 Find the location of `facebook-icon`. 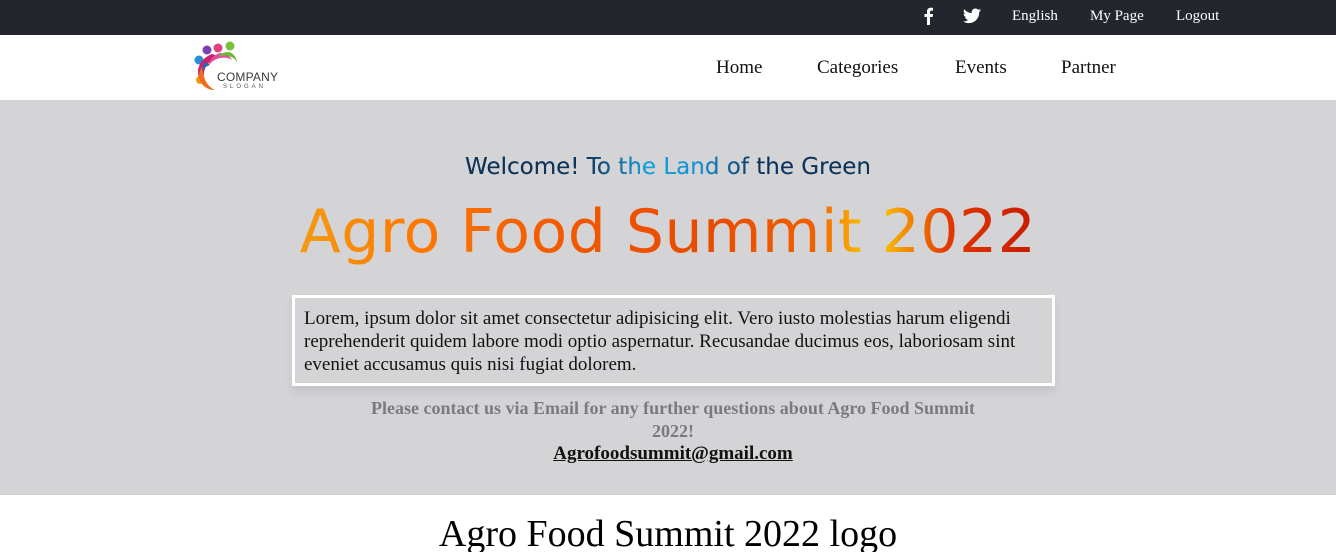

facebook-icon is located at coordinates (928, 16).